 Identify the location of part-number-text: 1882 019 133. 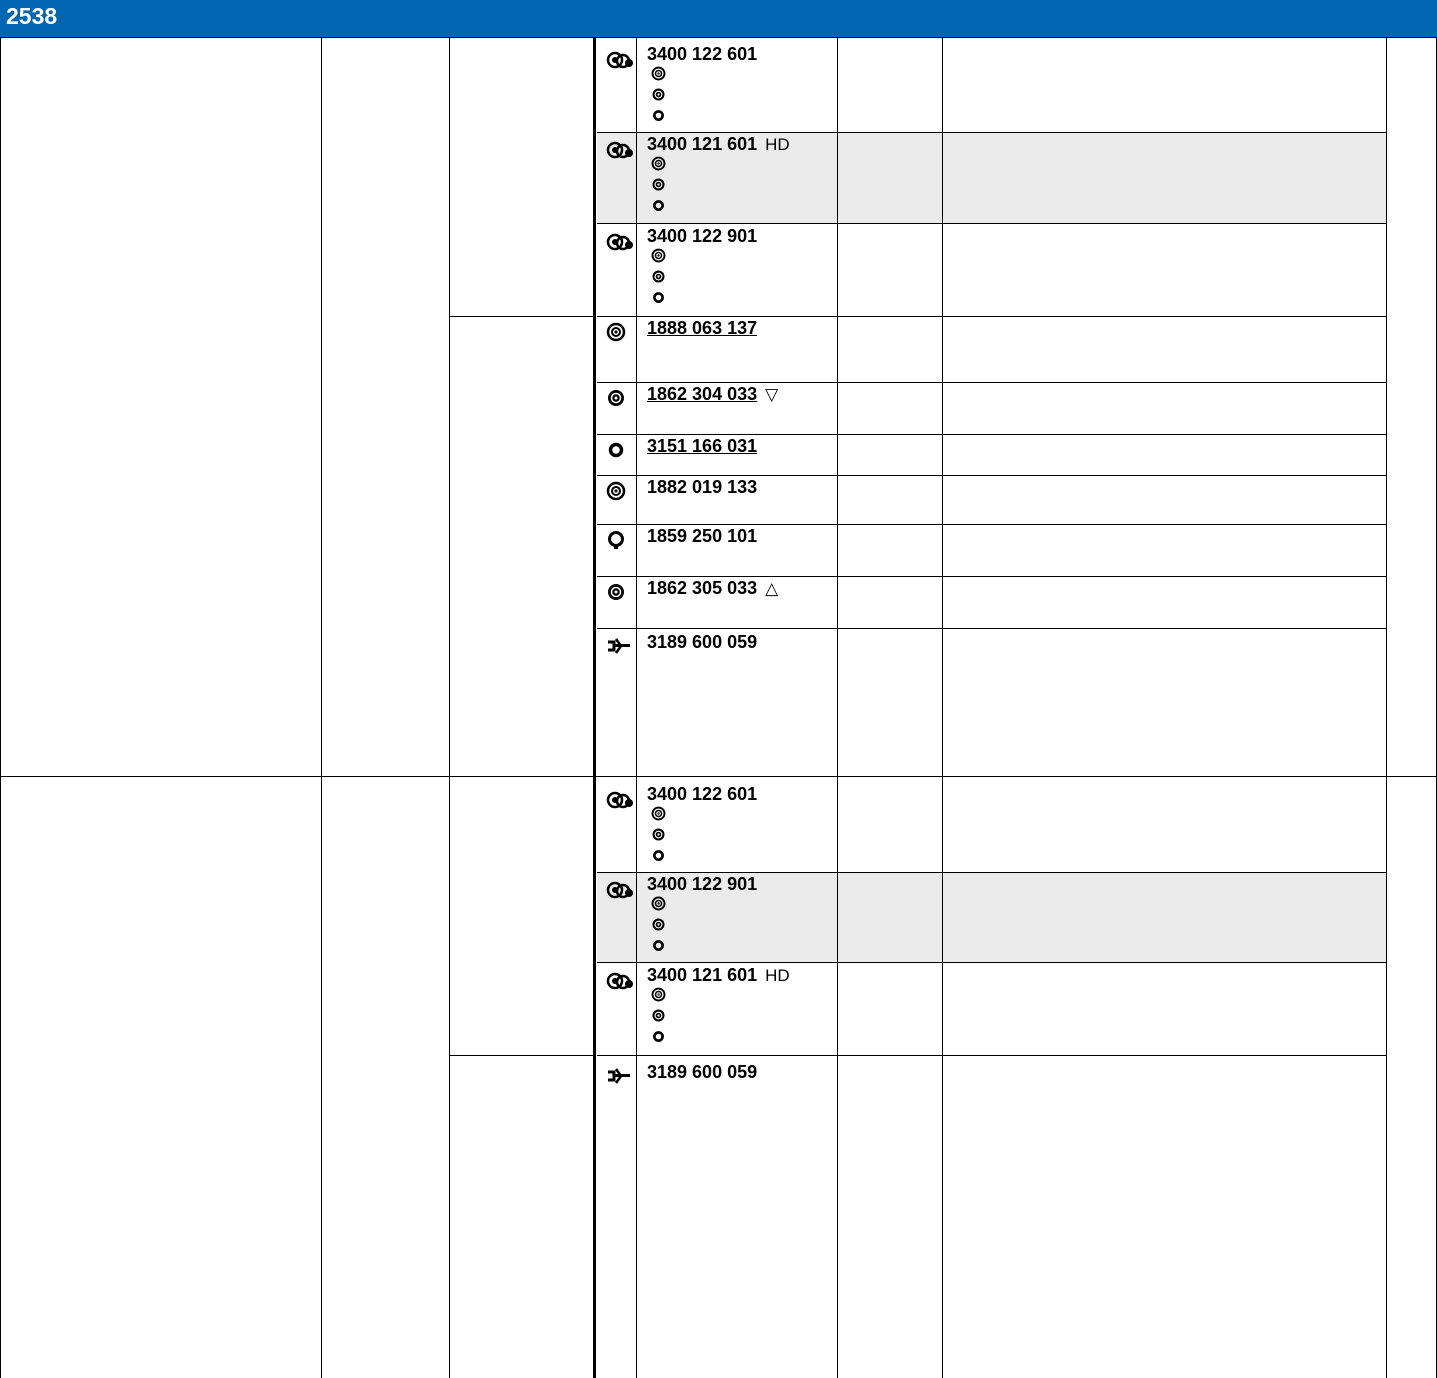
(702, 487).